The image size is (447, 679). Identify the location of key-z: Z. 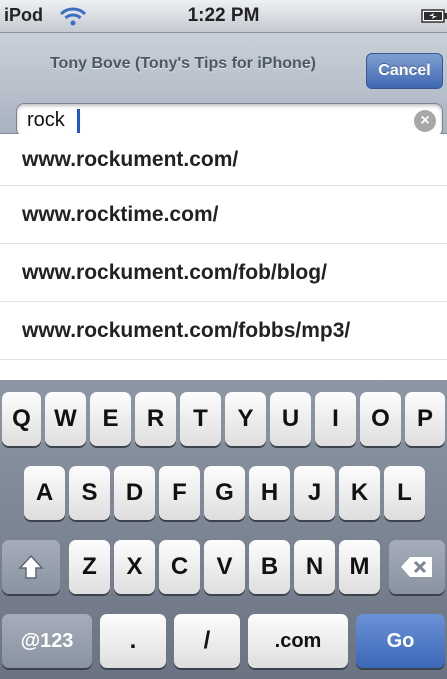
(89, 567).